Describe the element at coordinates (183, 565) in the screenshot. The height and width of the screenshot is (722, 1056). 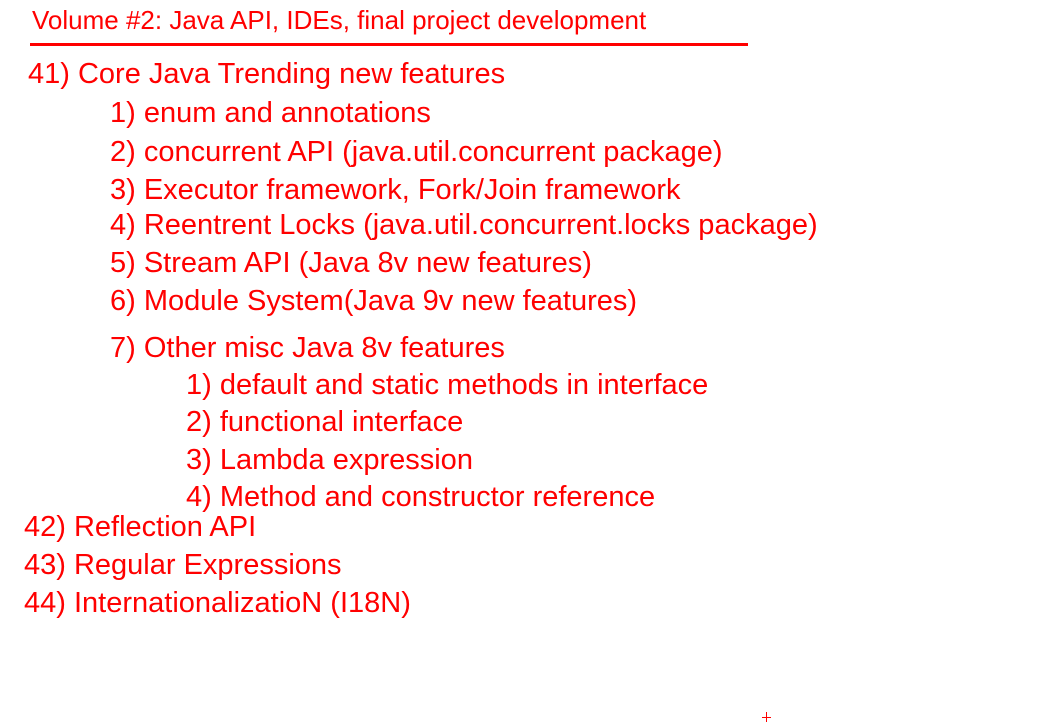
I see `topic-43: 43) Regular Expressions` at that location.